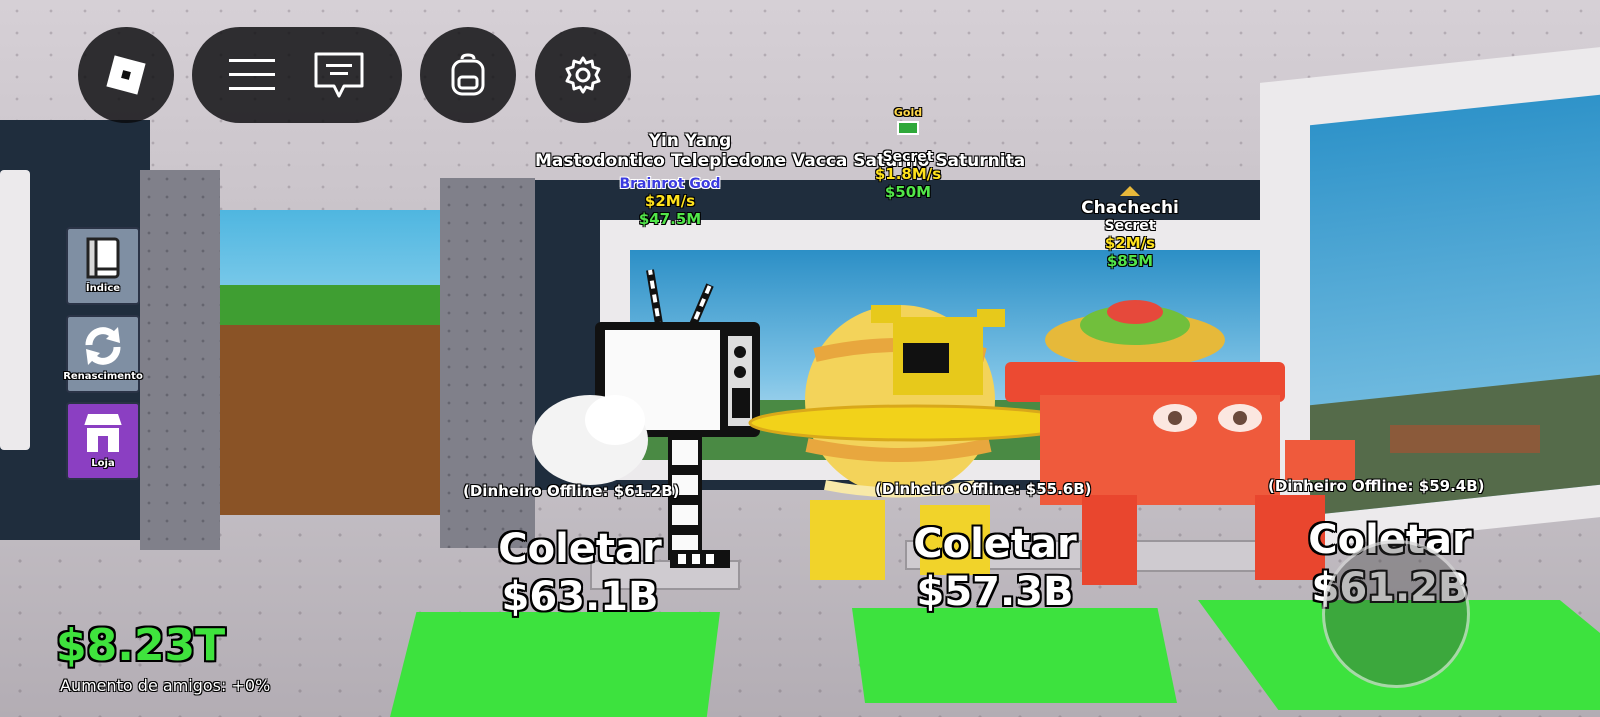 This screenshot has height=717, width=1600. I want to click on collect-amount-2: $57.3B, so click(995, 592).